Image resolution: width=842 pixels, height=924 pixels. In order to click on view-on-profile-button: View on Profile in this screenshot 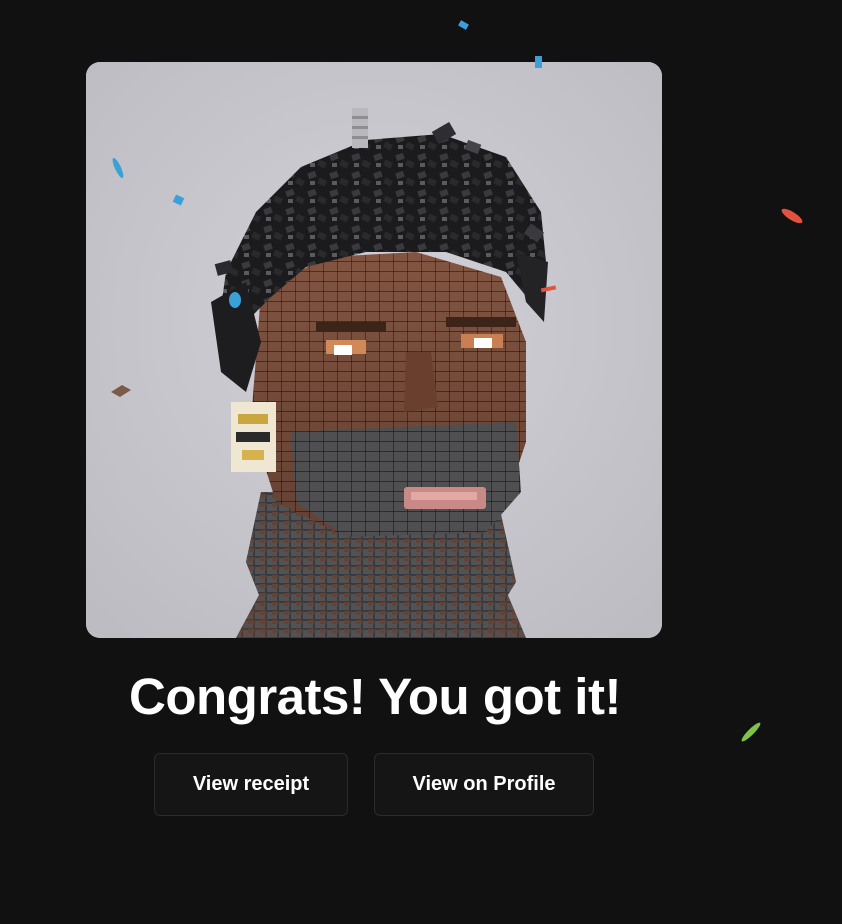, I will do `click(484, 784)`.